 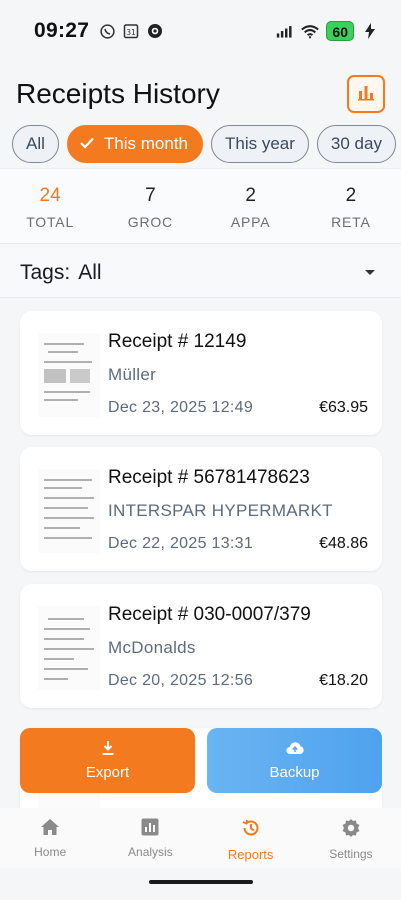 What do you see at coordinates (150, 222) in the screenshot?
I see `stat-label: GROC` at bounding box center [150, 222].